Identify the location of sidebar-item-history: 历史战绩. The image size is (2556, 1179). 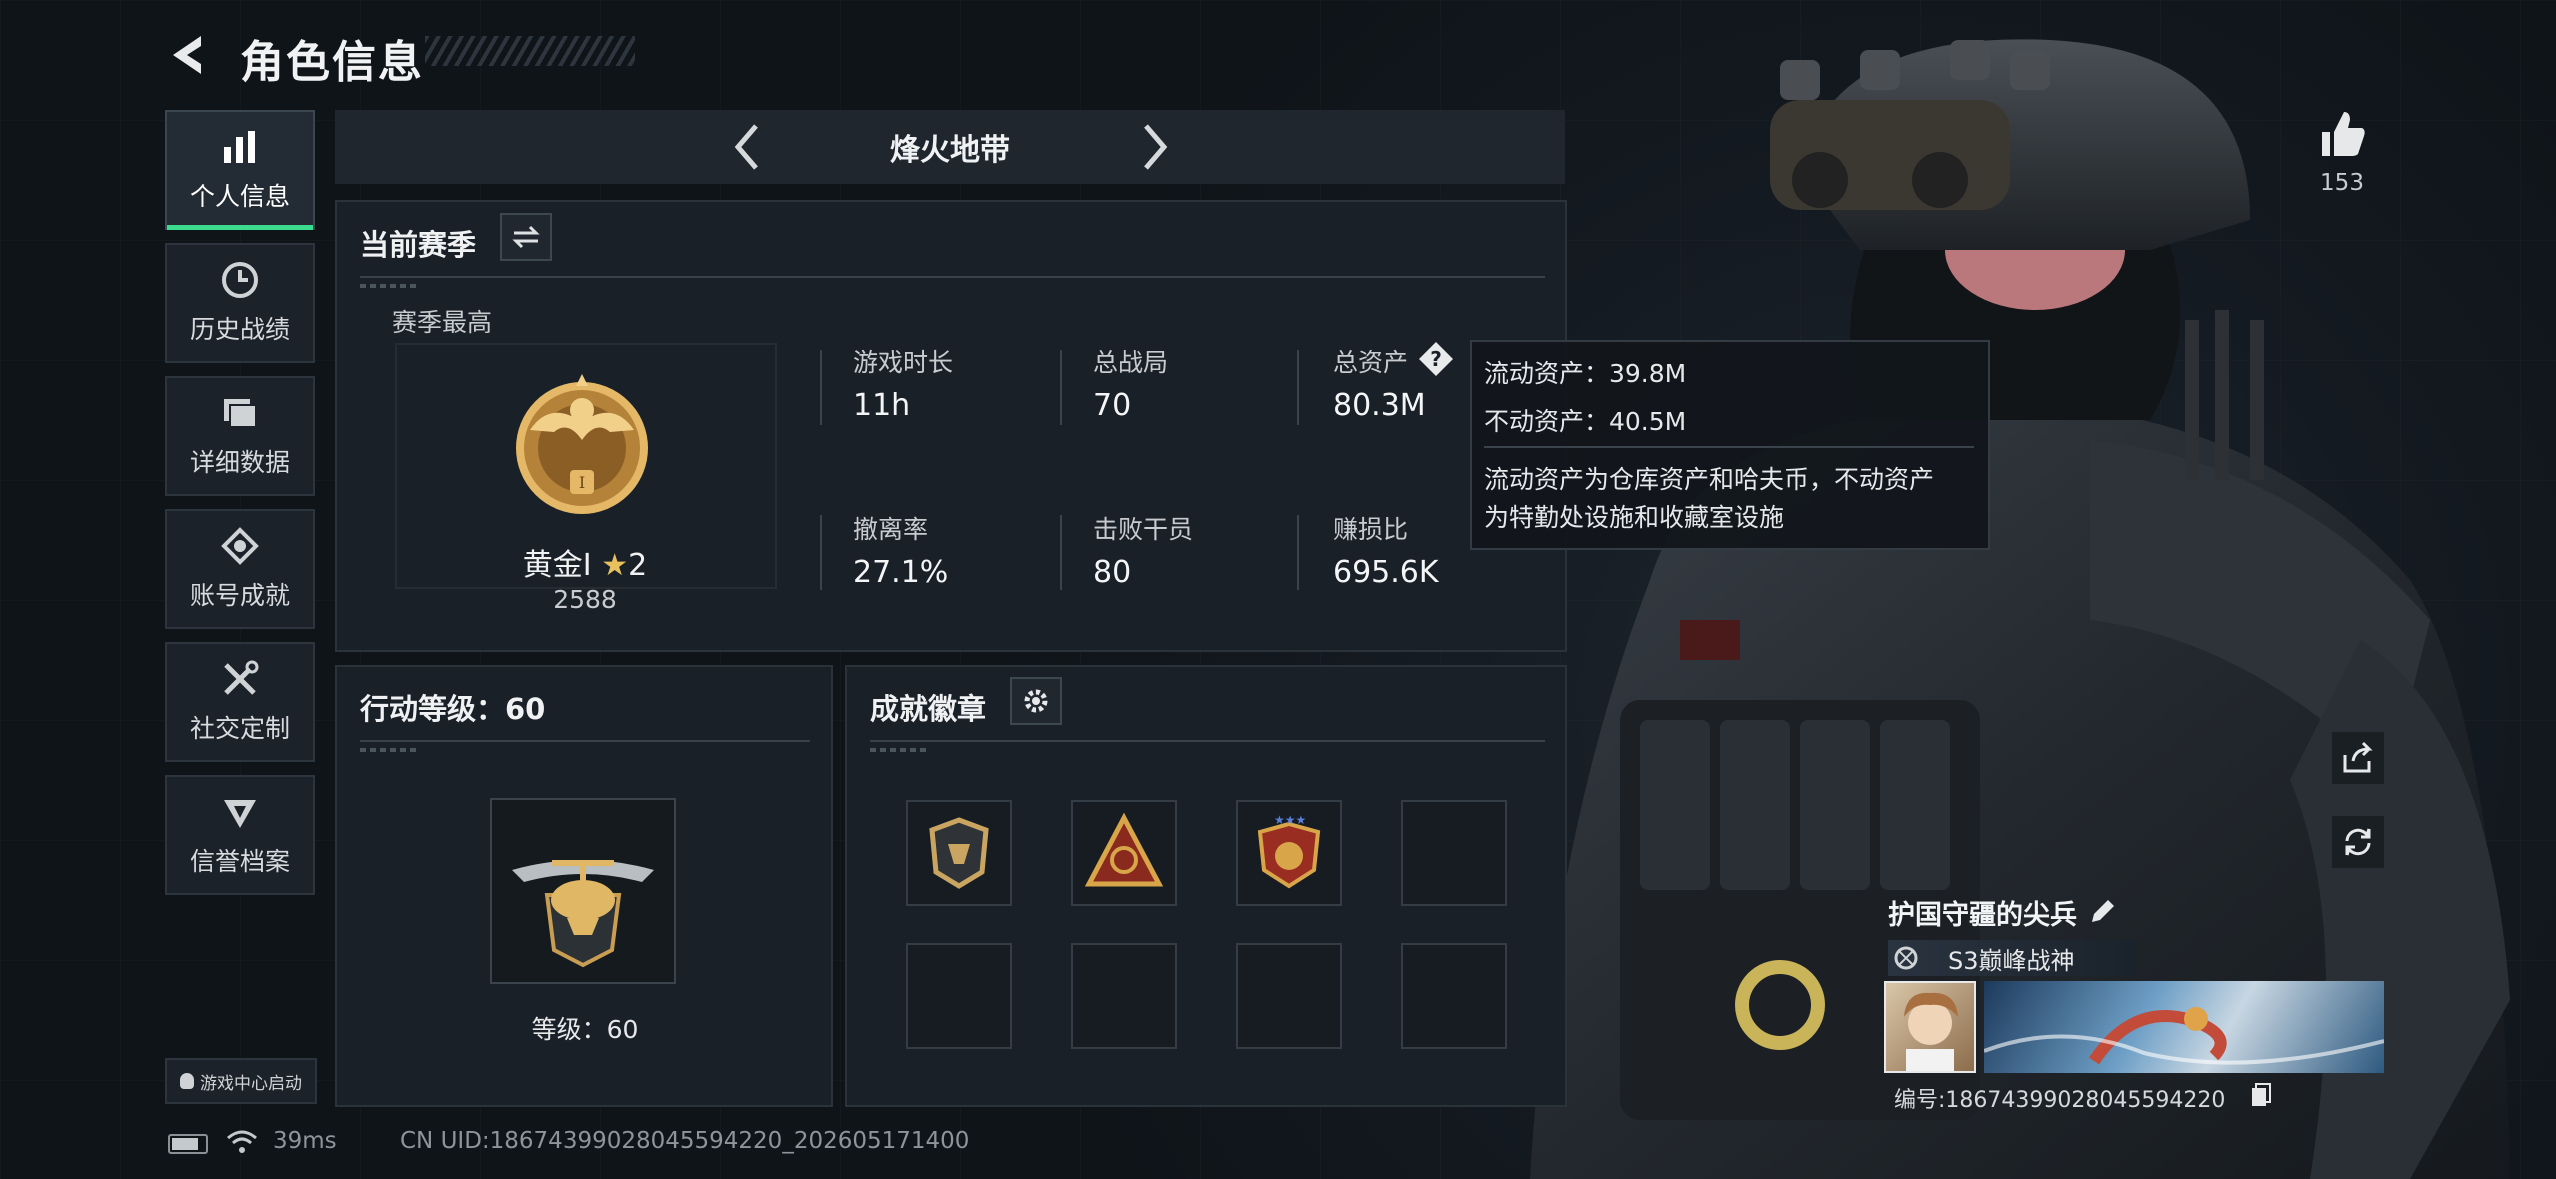
(240, 303).